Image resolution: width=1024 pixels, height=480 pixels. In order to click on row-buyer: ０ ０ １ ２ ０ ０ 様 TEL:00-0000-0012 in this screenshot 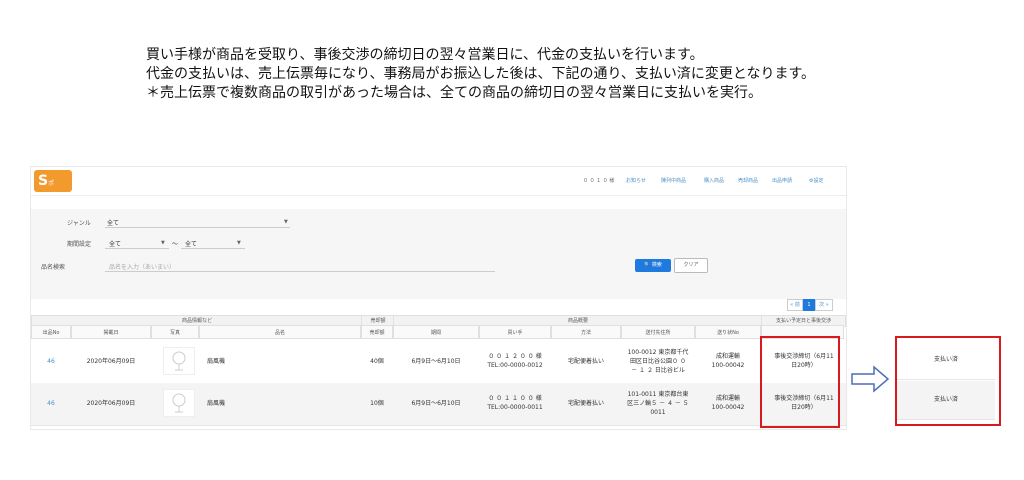, I will do `click(515, 361)`.